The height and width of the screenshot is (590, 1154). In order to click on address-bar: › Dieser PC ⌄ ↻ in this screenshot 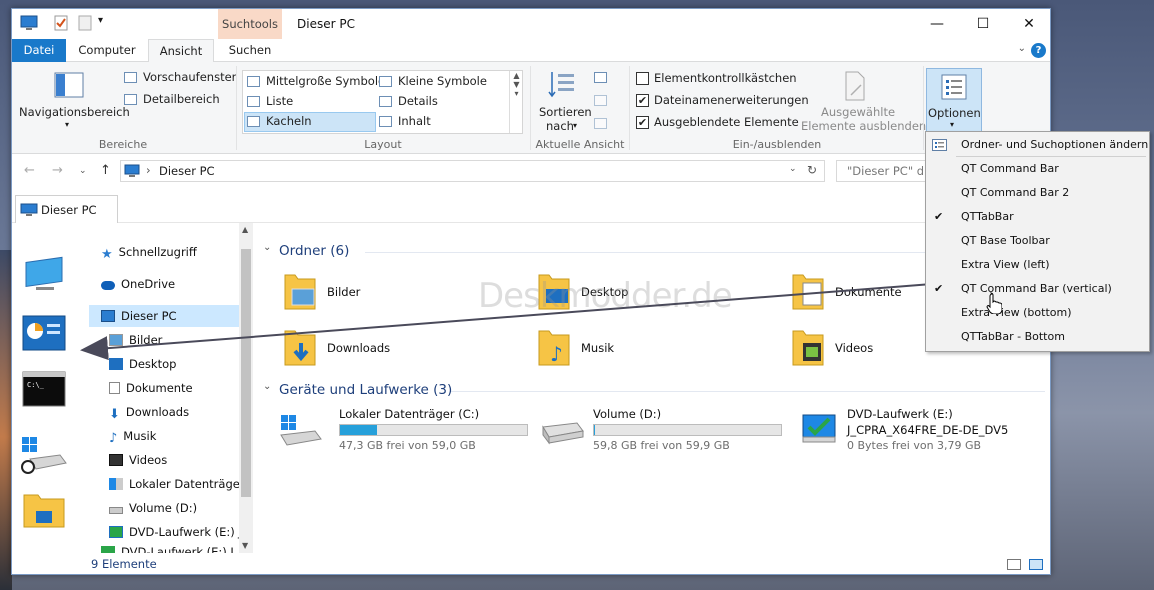, I will do `click(472, 171)`.